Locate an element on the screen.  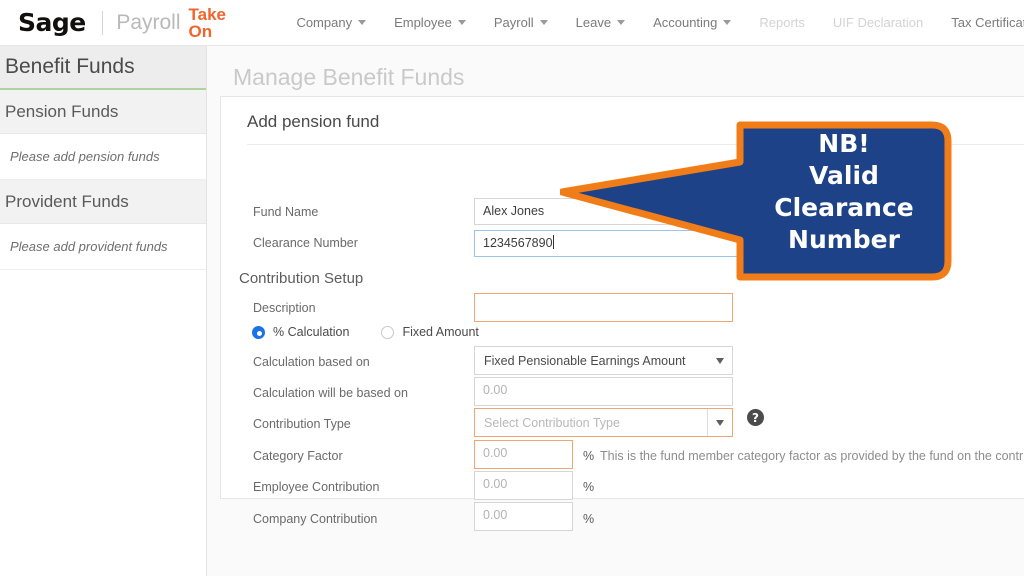
category-factor-percent-symbol: % is located at coordinates (589, 456).